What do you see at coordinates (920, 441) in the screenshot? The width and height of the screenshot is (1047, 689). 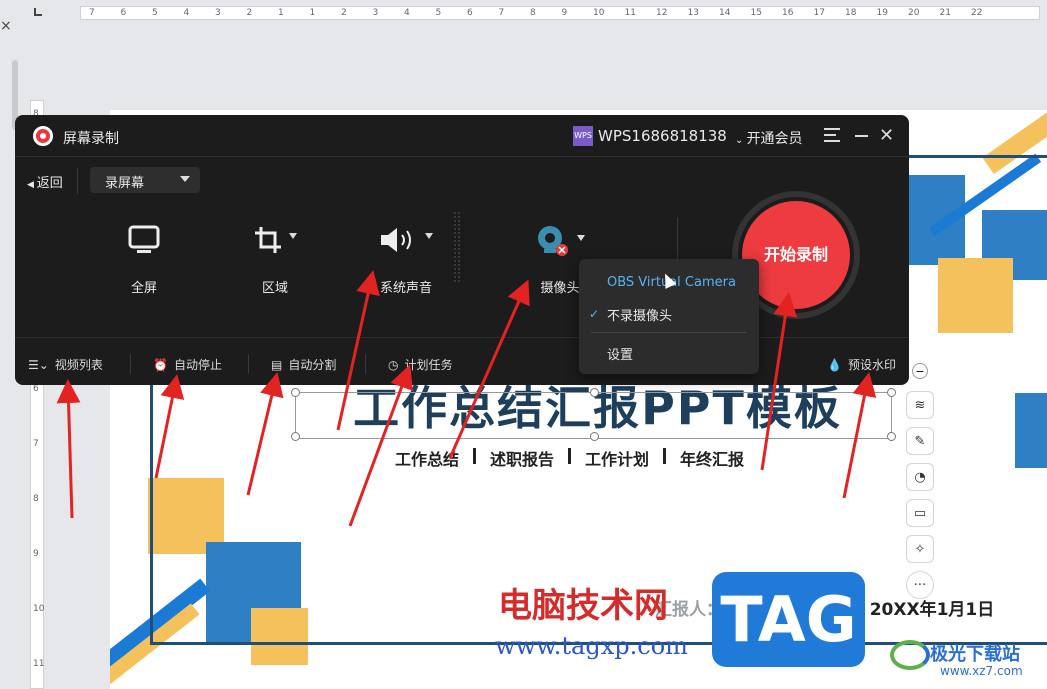 I see `brush-icon: ✎` at bounding box center [920, 441].